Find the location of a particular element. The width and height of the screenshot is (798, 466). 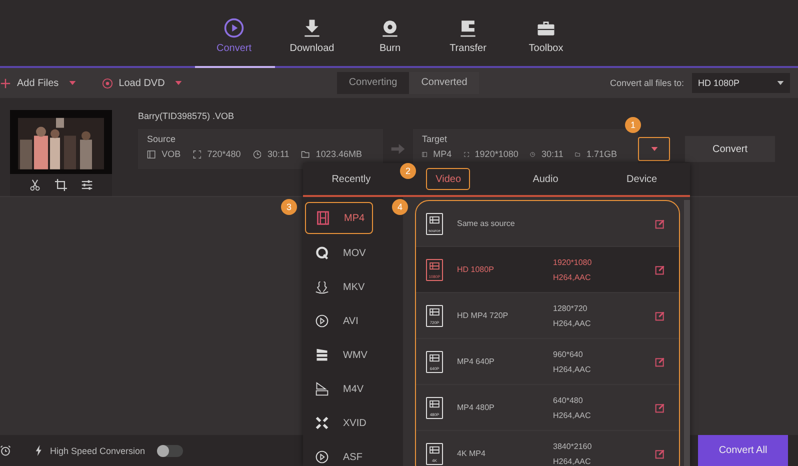

high-speed-toggle is located at coordinates (170, 450).